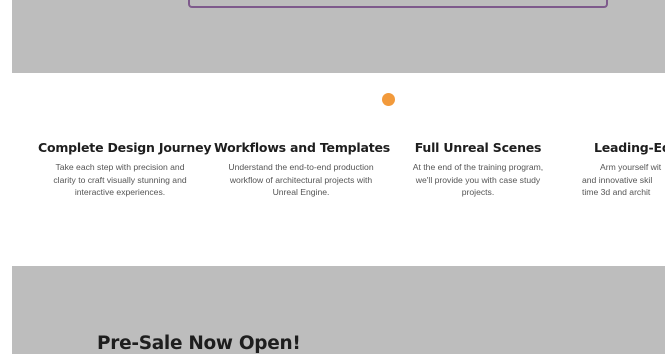 This screenshot has height=354, width=665. What do you see at coordinates (199, 343) in the screenshot?
I see `presale-heading: Pre-Sale Now Open!` at bounding box center [199, 343].